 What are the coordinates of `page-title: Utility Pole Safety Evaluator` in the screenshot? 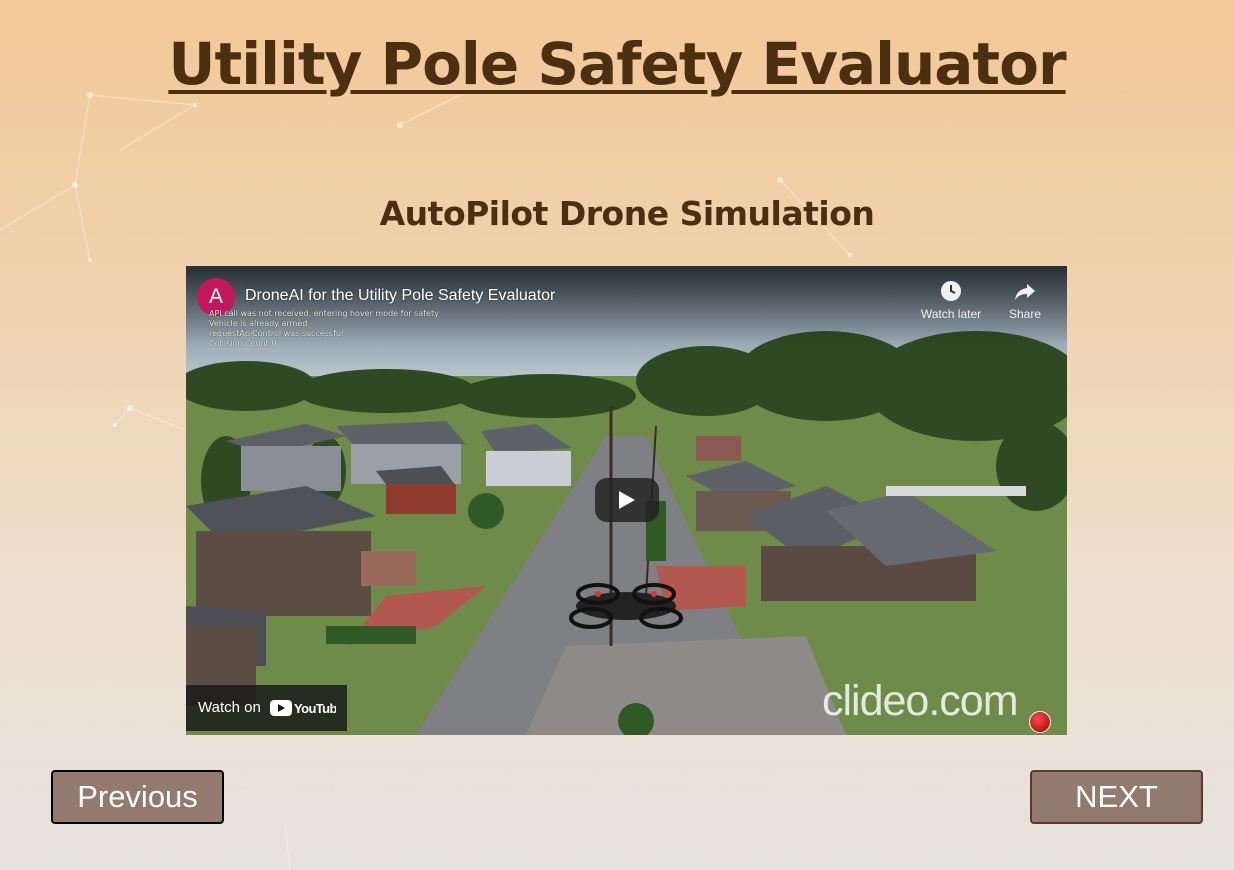 It's located at (617, 64).